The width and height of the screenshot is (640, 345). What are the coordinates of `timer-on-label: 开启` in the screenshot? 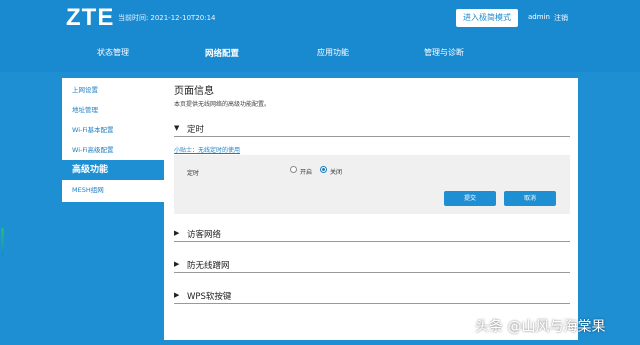 It's located at (306, 172).